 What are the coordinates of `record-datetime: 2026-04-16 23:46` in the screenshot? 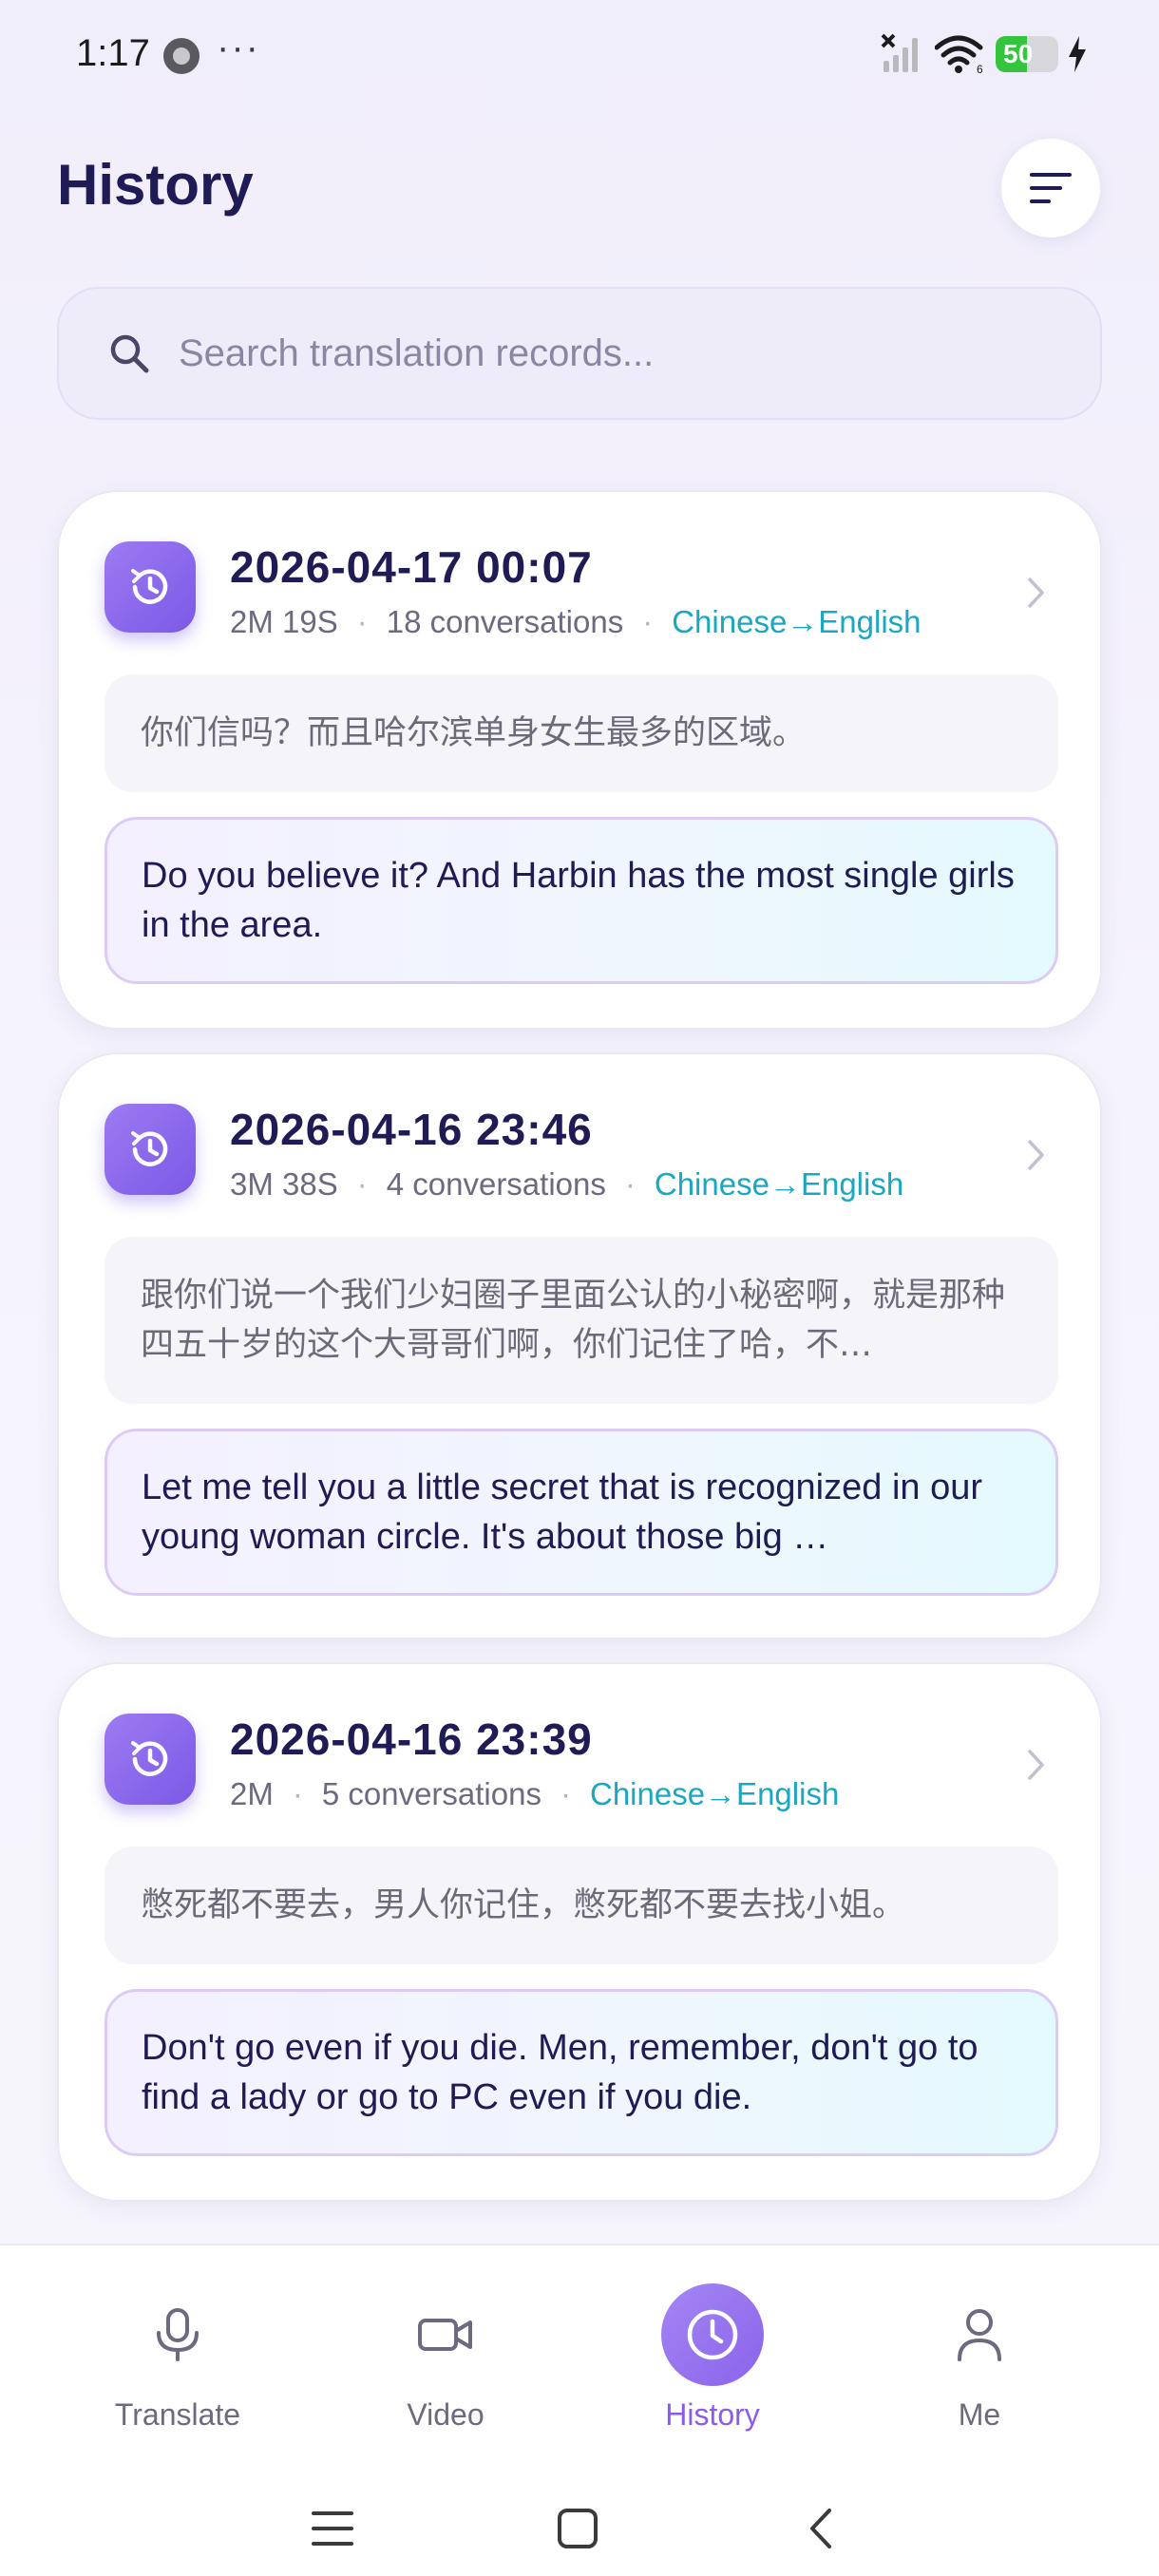 It's located at (411, 1129).